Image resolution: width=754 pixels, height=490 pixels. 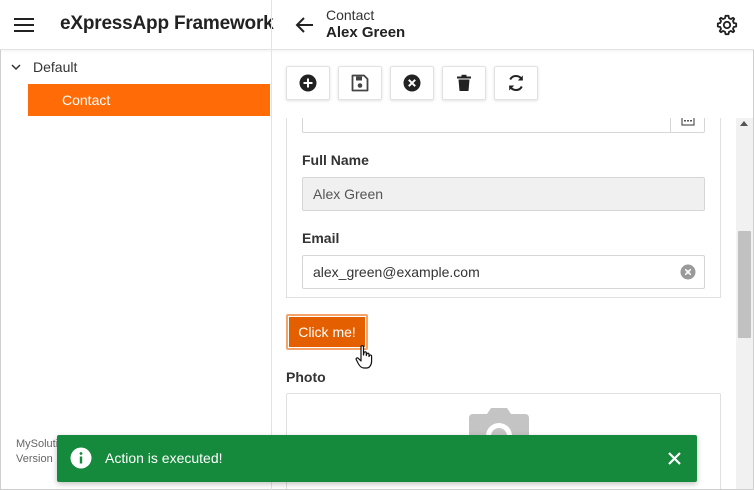 What do you see at coordinates (16, 67) in the screenshot?
I see `chevron-down-icon` at bounding box center [16, 67].